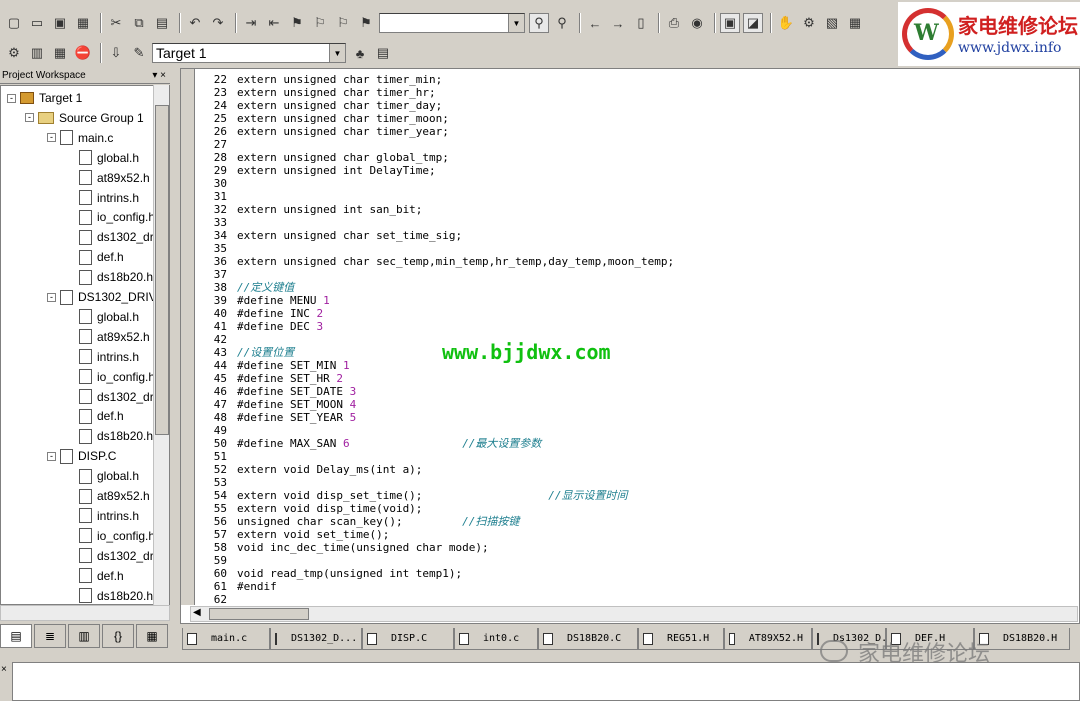  I want to click on file-tab: AT89X52.H, so click(768, 639).